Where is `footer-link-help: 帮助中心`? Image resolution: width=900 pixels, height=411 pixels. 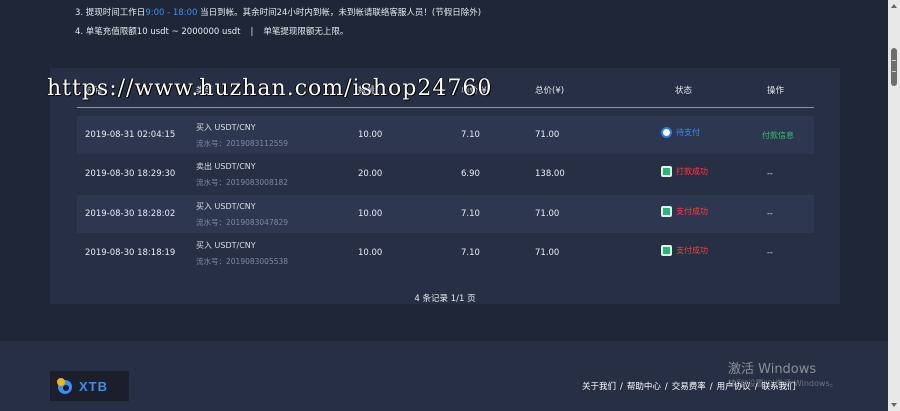 footer-link-help: 帮助中心 is located at coordinates (644, 387).